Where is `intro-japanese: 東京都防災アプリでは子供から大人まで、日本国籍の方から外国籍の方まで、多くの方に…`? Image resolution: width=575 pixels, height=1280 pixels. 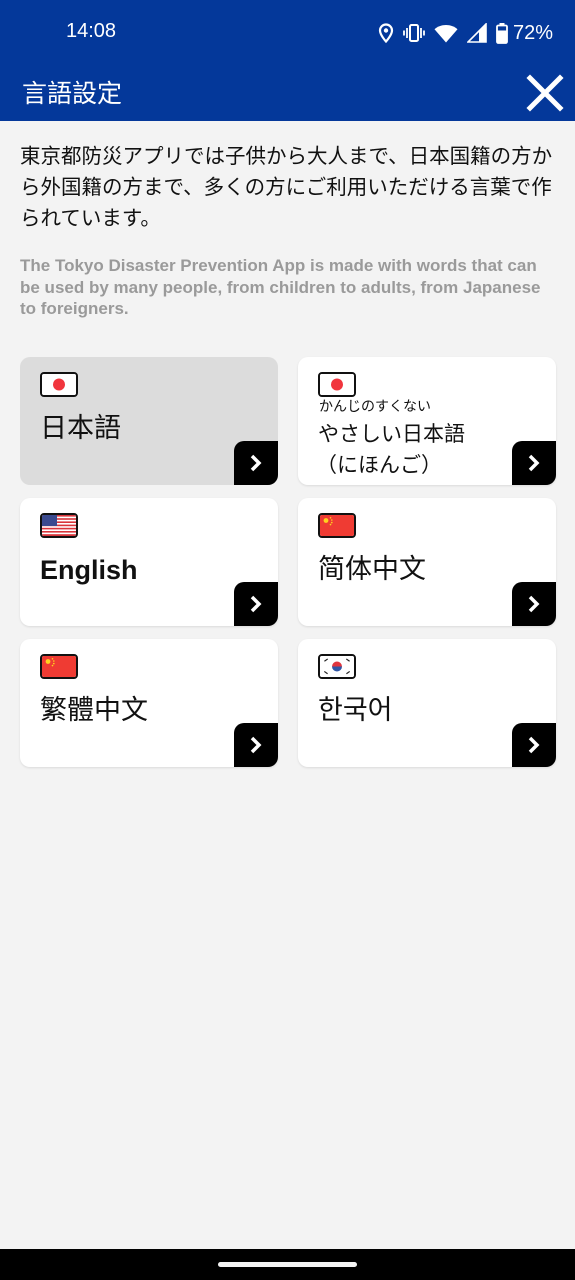
intro-japanese: 東京都防災アプリでは子供から大人まで、日本国籍の方から外国籍の方まで、多くの方に… is located at coordinates (286, 187).